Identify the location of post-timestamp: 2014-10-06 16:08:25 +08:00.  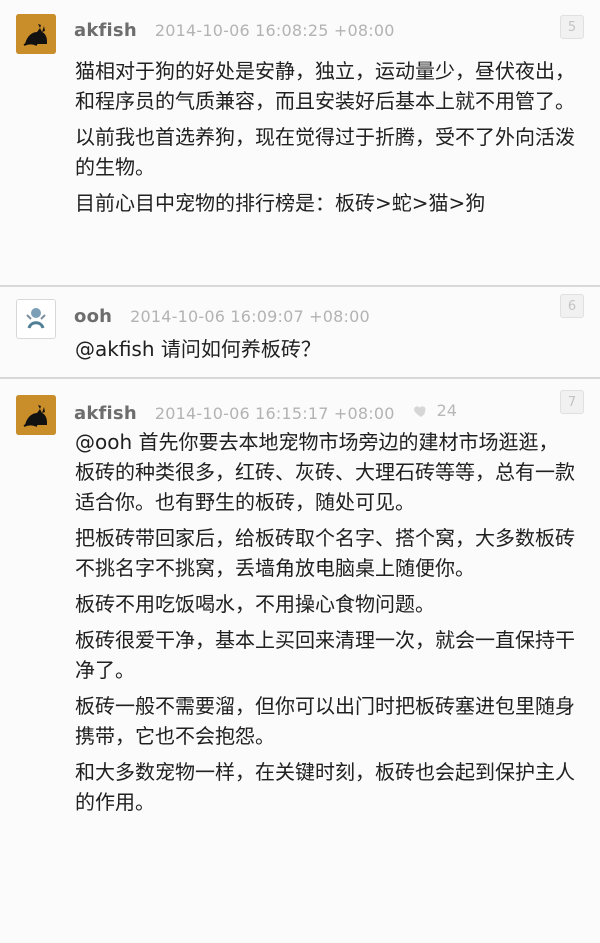
(274, 30).